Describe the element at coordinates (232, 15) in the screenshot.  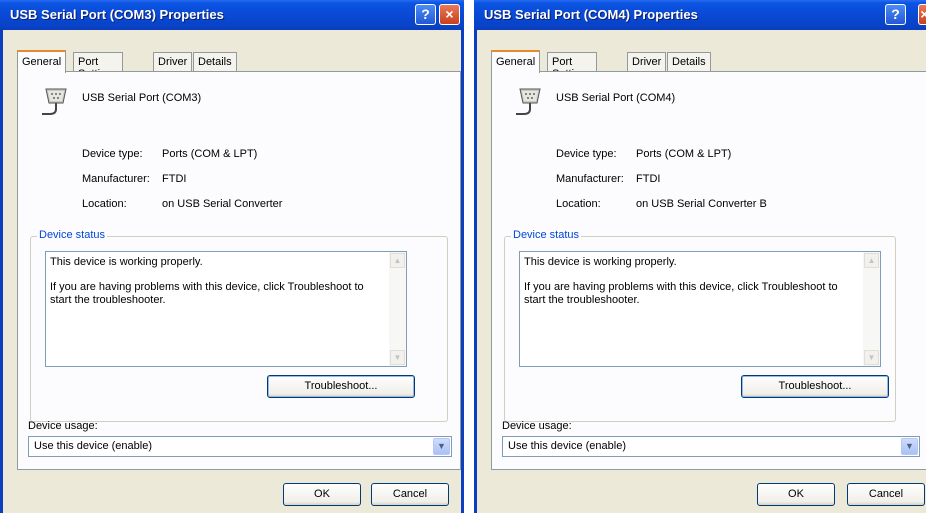
I see `title-bar: USB Serial Port (COM3) Properties ? ×` at that location.